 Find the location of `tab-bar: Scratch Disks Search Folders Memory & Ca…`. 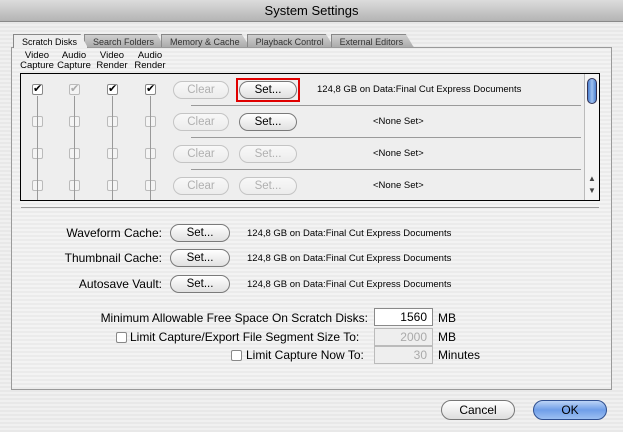

tab-bar: Scratch Disks Search Folders Memory & Ca… is located at coordinates (214, 41).